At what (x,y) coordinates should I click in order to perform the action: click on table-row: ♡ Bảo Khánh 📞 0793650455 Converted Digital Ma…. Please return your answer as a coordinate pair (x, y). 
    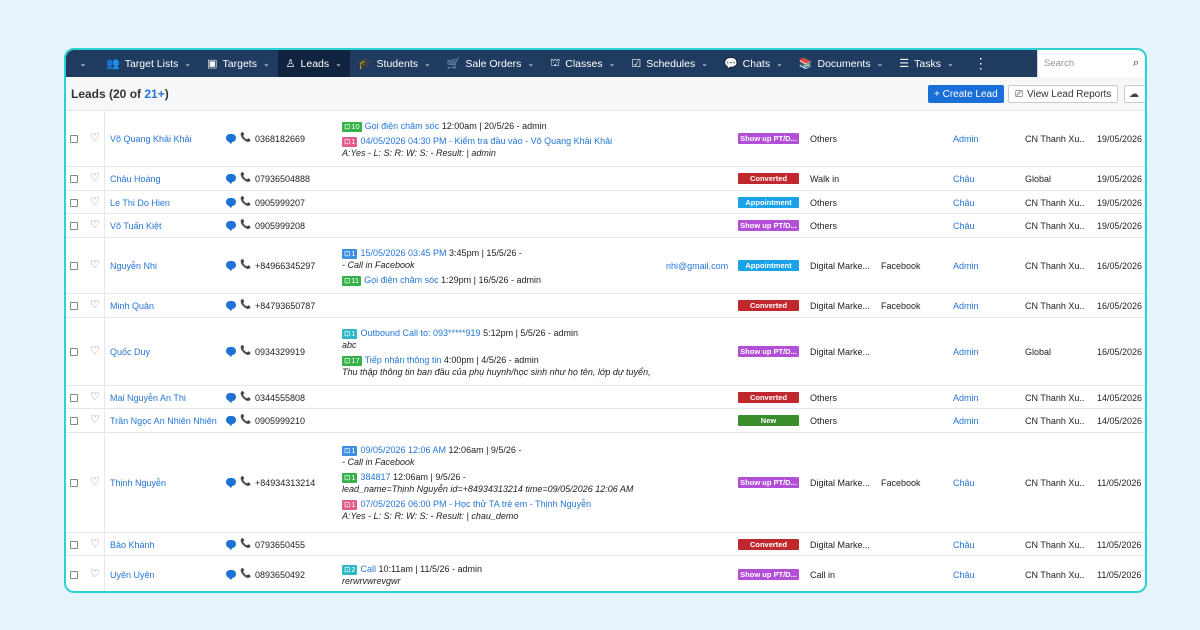
    Looking at the image, I should click on (605, 544).